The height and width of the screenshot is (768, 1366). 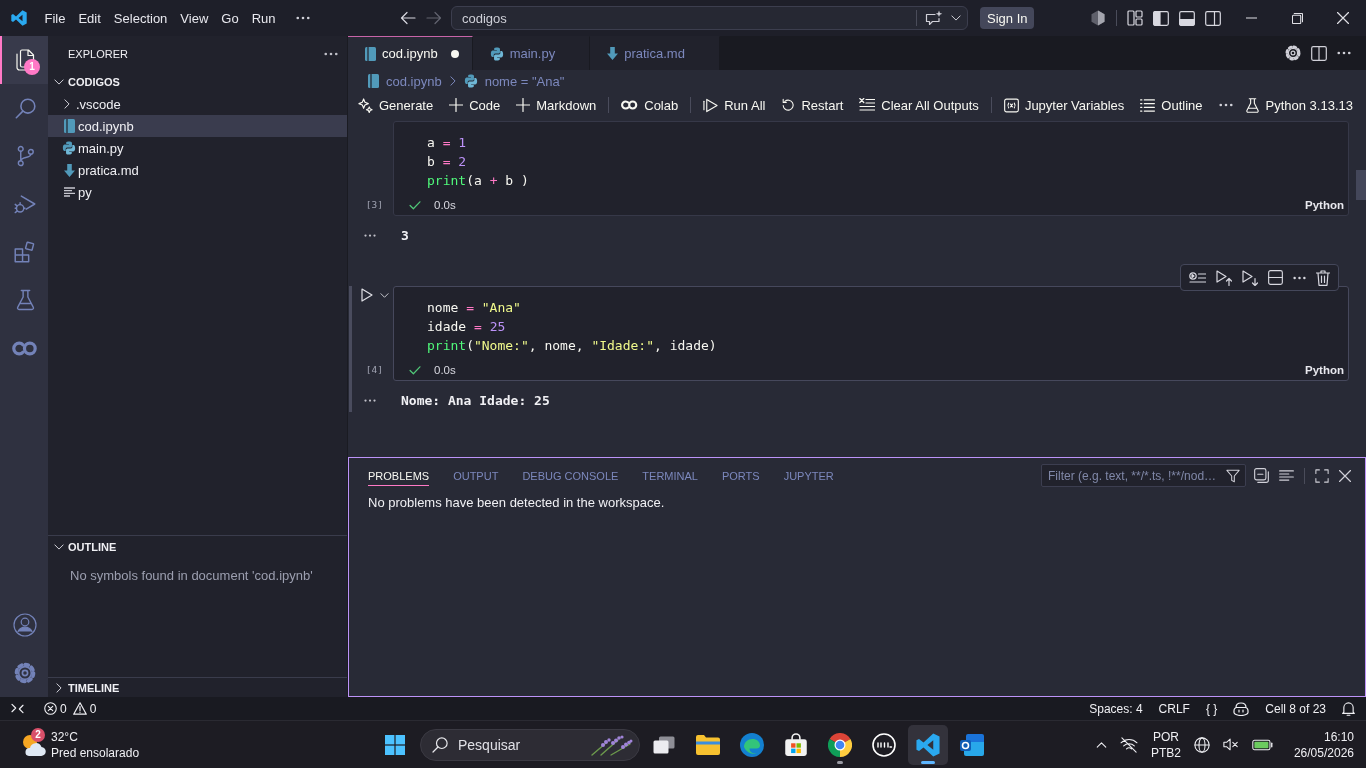 I want to click on collapse-all-icon, so click(x=1261, y=475).